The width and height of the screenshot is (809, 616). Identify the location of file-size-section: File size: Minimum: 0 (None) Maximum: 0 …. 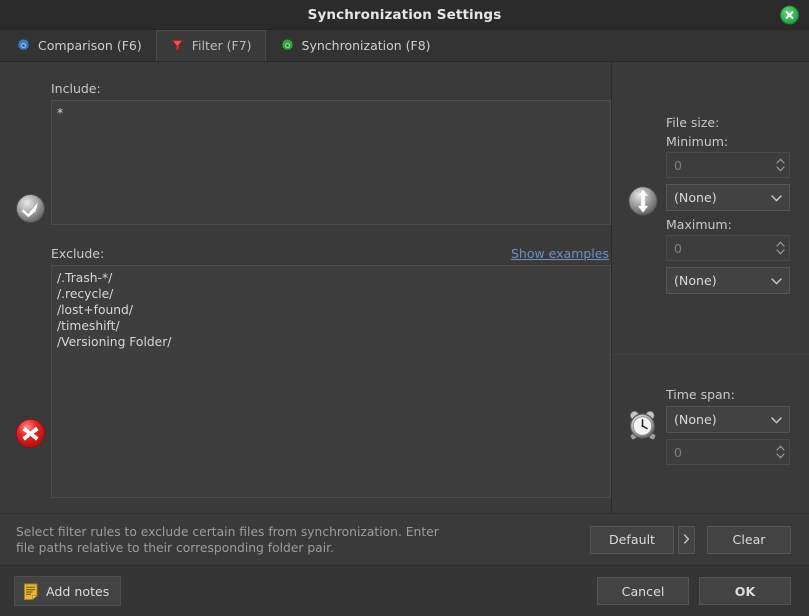
(710, 208).